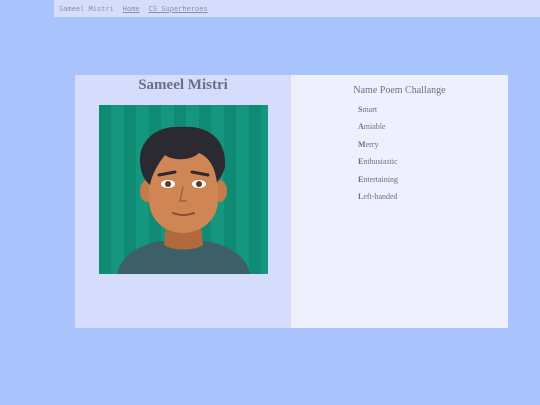 The image size is (540, 405). I want to click on poem-line: Smart, so click(368, 109).